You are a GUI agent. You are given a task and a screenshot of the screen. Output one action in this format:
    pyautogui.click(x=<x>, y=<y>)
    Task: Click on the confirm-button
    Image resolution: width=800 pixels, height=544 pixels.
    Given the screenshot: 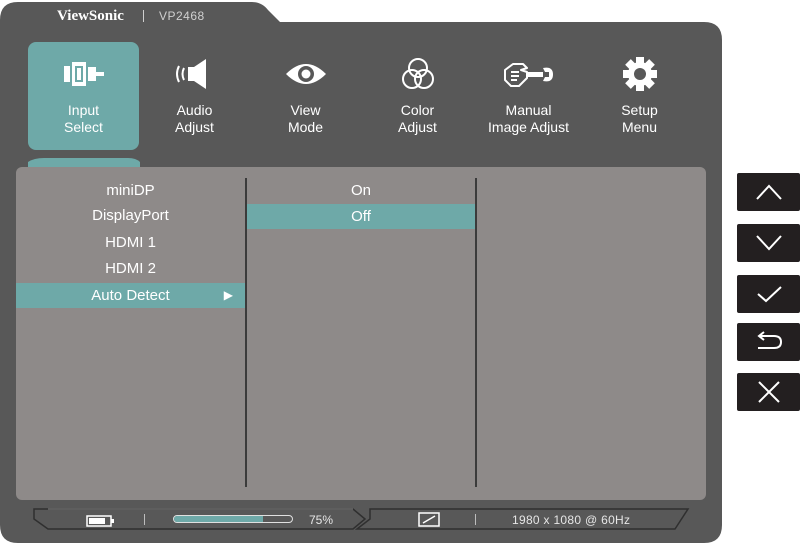 What is the action you would take?
    pyautogui.click(x=768, y=294)
    